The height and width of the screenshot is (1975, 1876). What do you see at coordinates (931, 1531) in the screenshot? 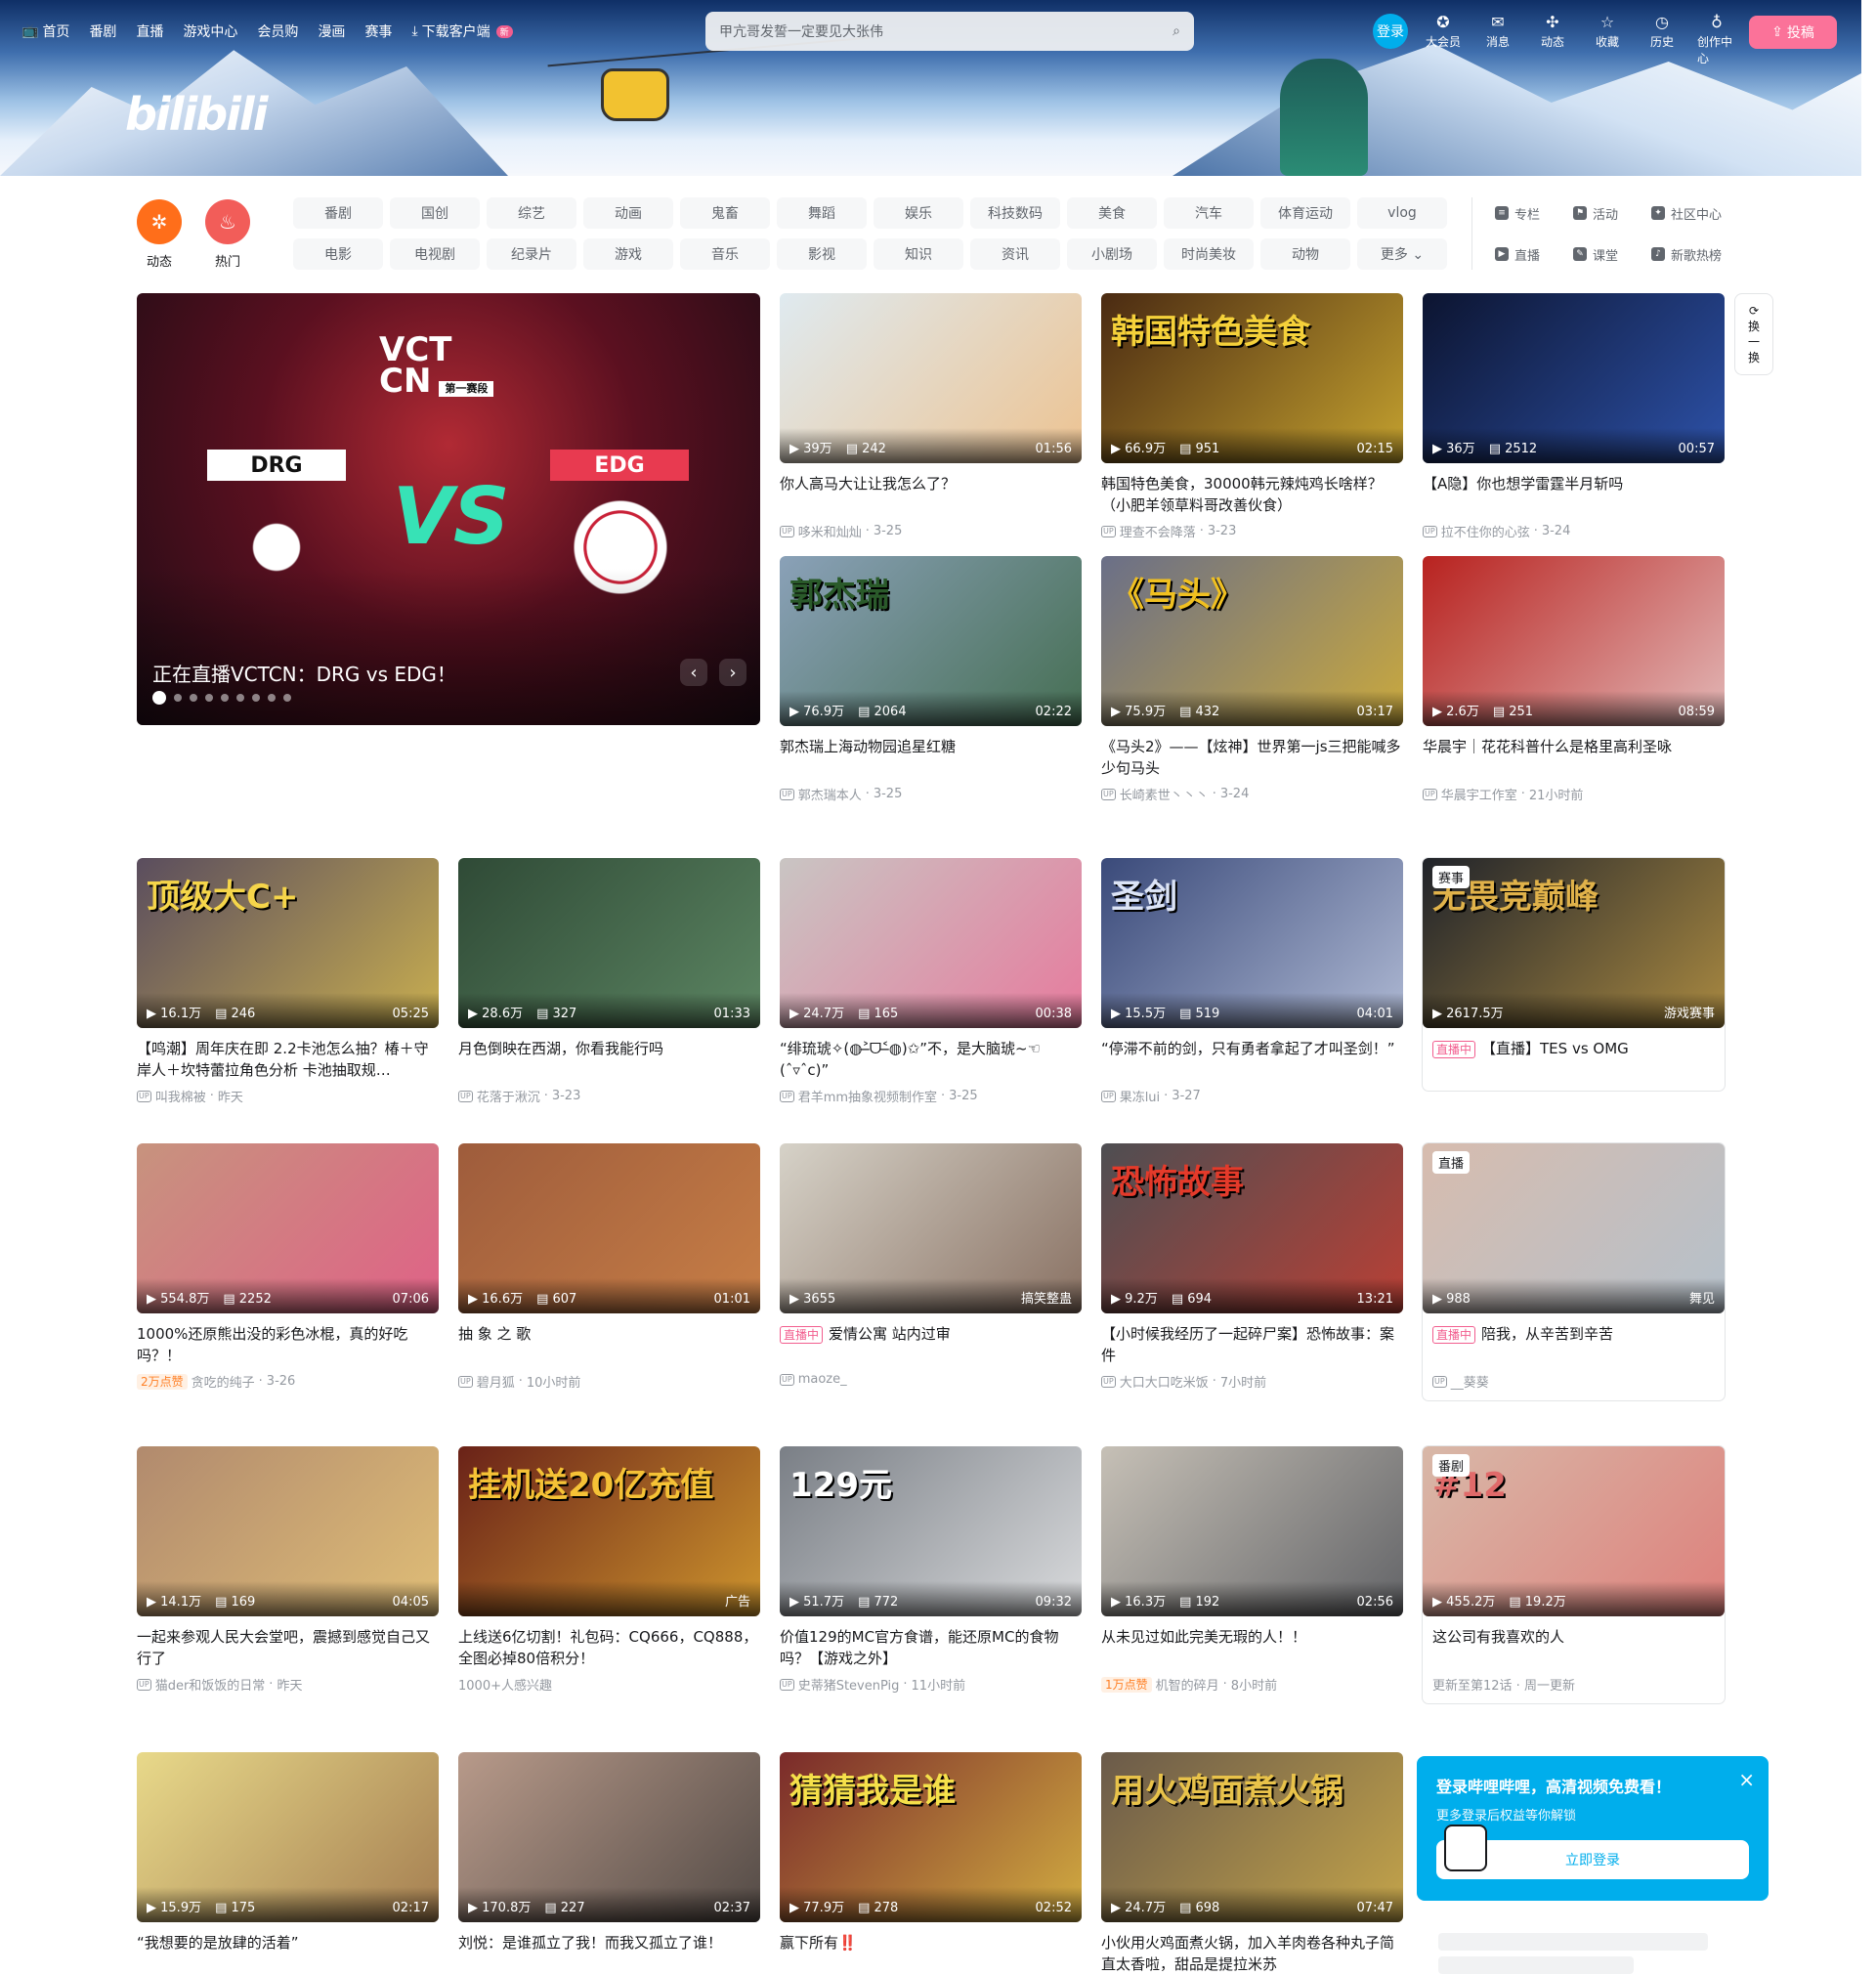
I see `video-thumbnail: 129元 ▶ 51.7万 ▤ 772 09:32` at bounding box center [931, 1531].